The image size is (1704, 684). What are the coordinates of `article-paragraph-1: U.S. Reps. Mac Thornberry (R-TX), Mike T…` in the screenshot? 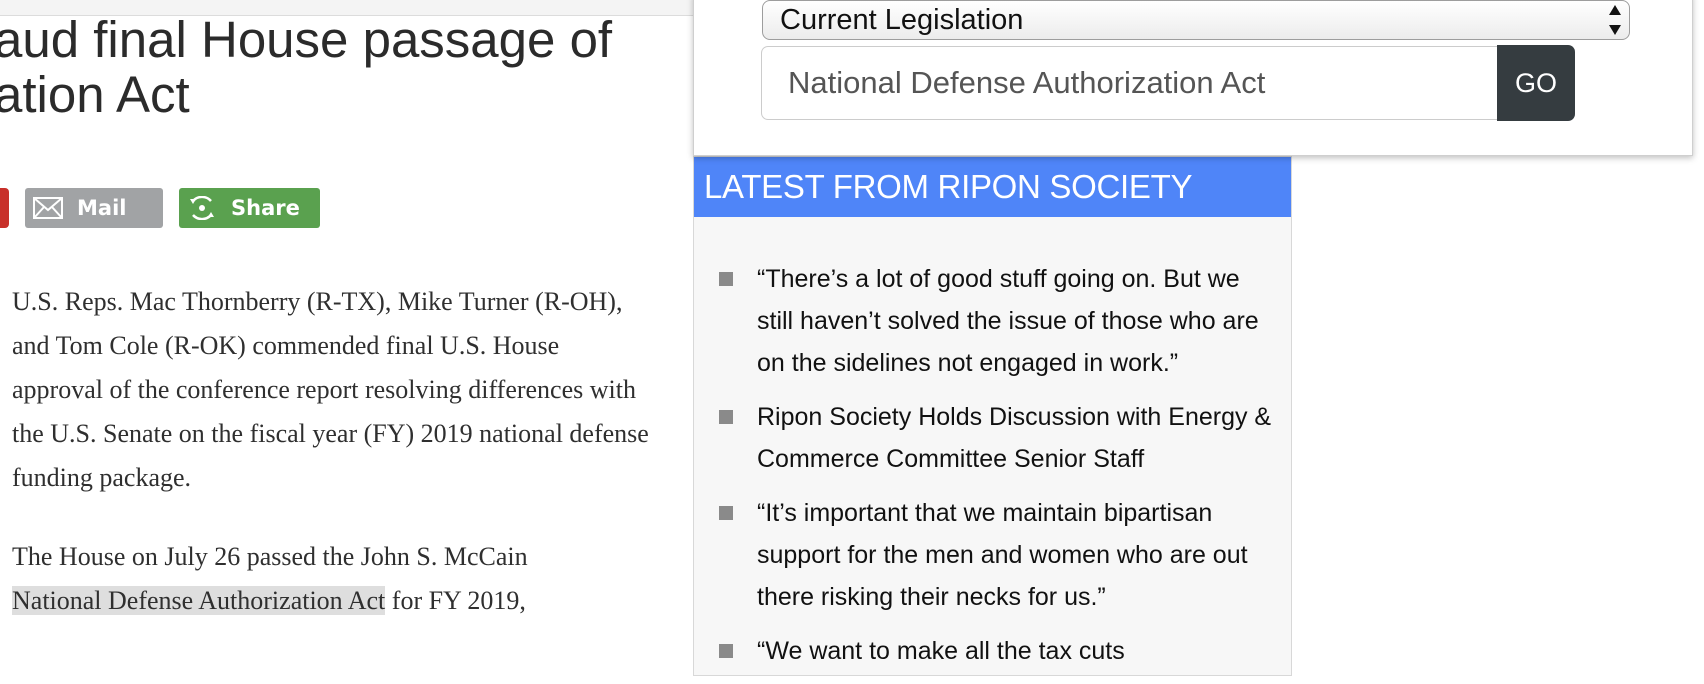 It's located at (330, 389).